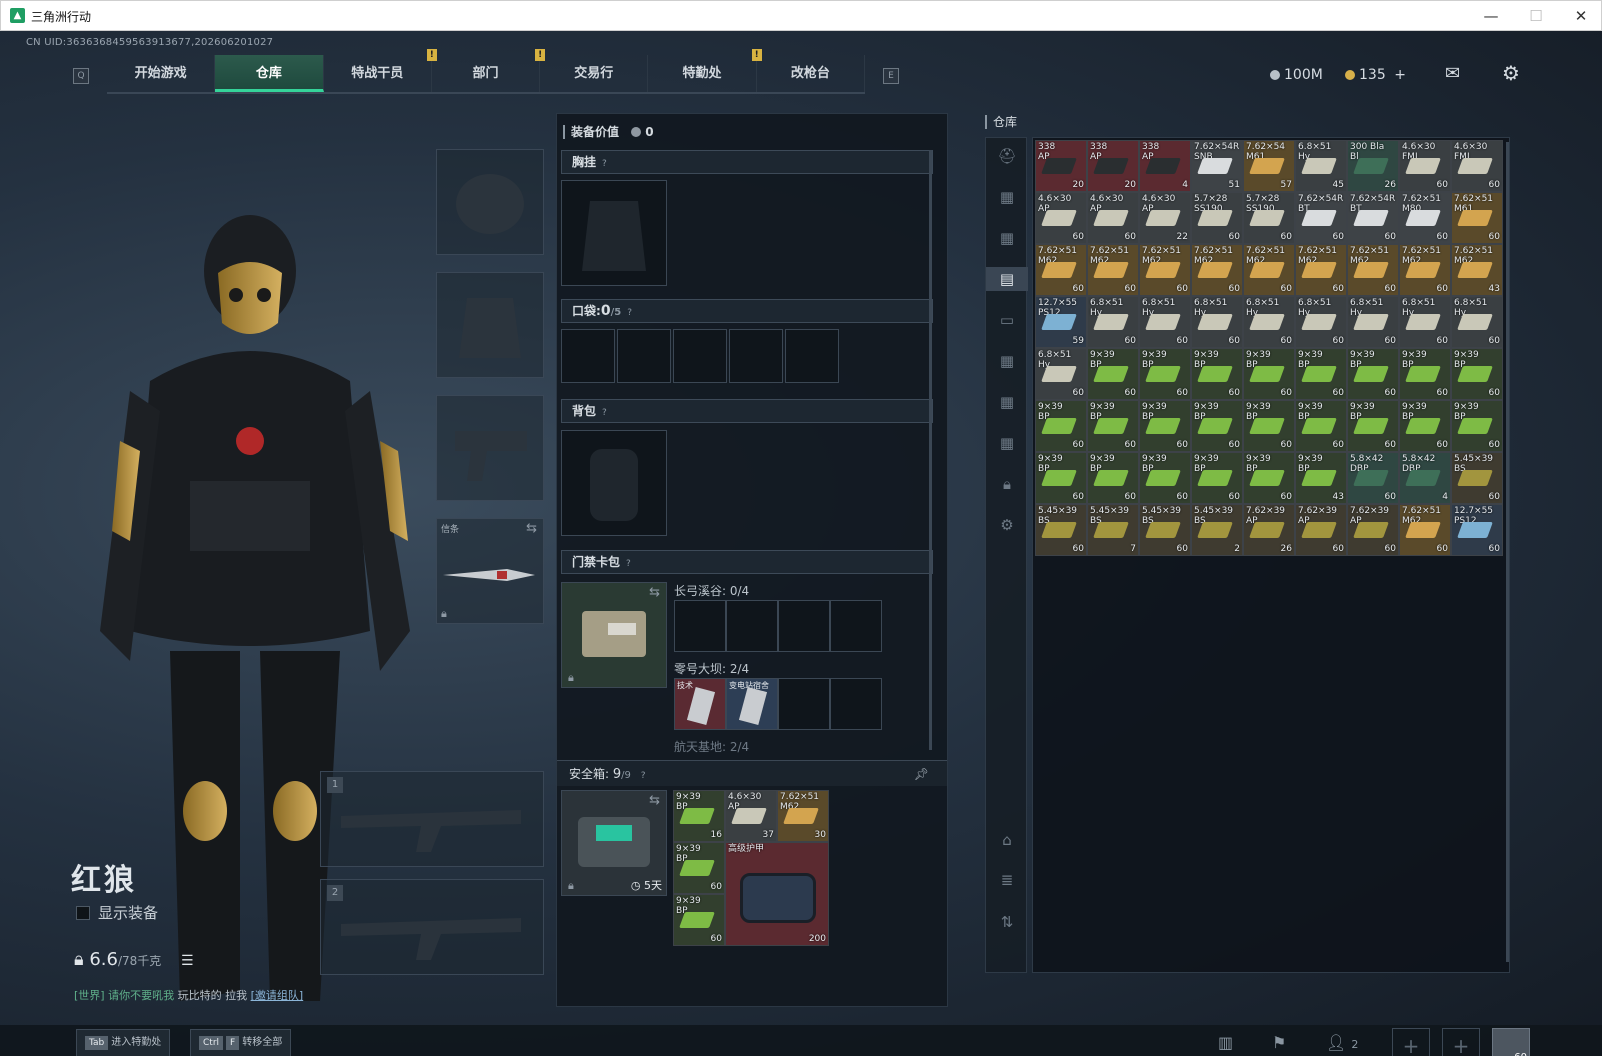 This screenshot has width=1602, height=1056. Describe the element at coordinates (1165, 218) in the screenshot. I see `warehouse-item: 4.6×30 AP 22` at that location.